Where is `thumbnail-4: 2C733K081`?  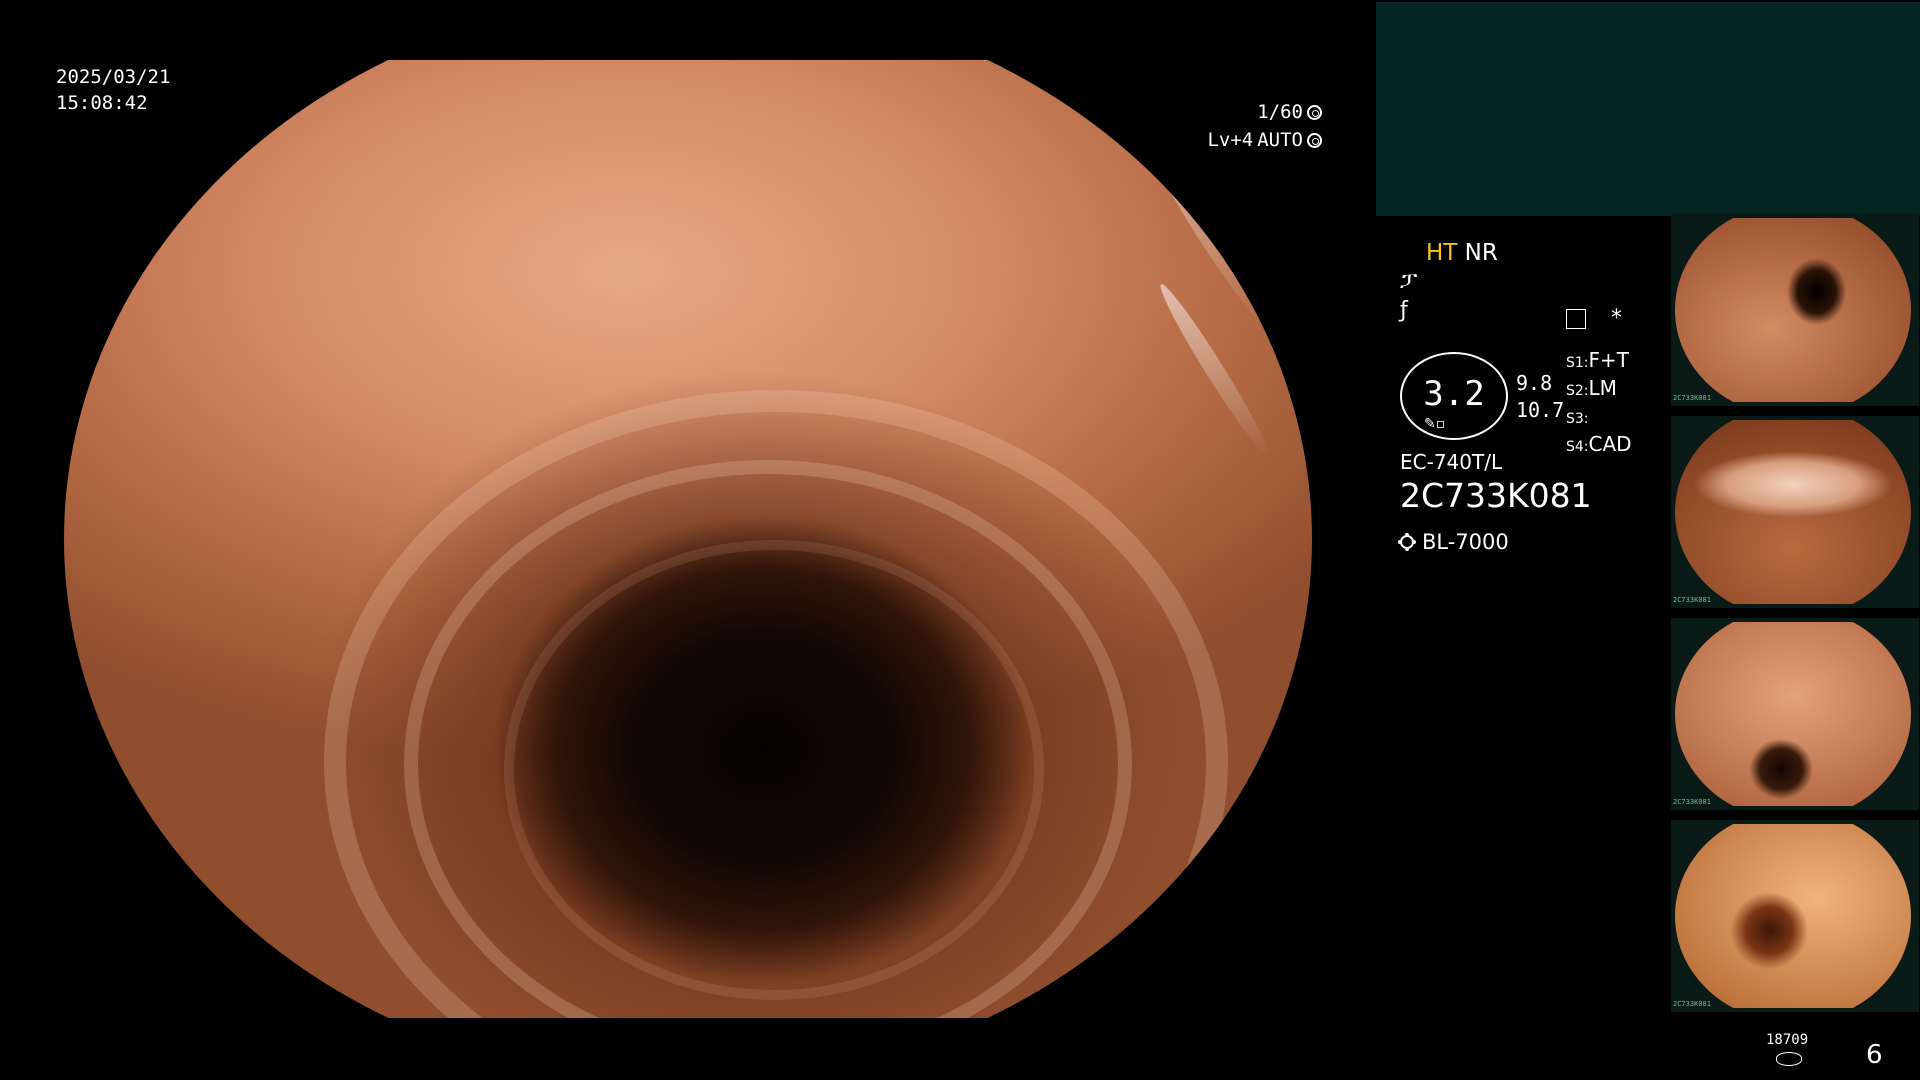 thumbnail-4: 2C733K081 is located at coordinates (1795, 916).